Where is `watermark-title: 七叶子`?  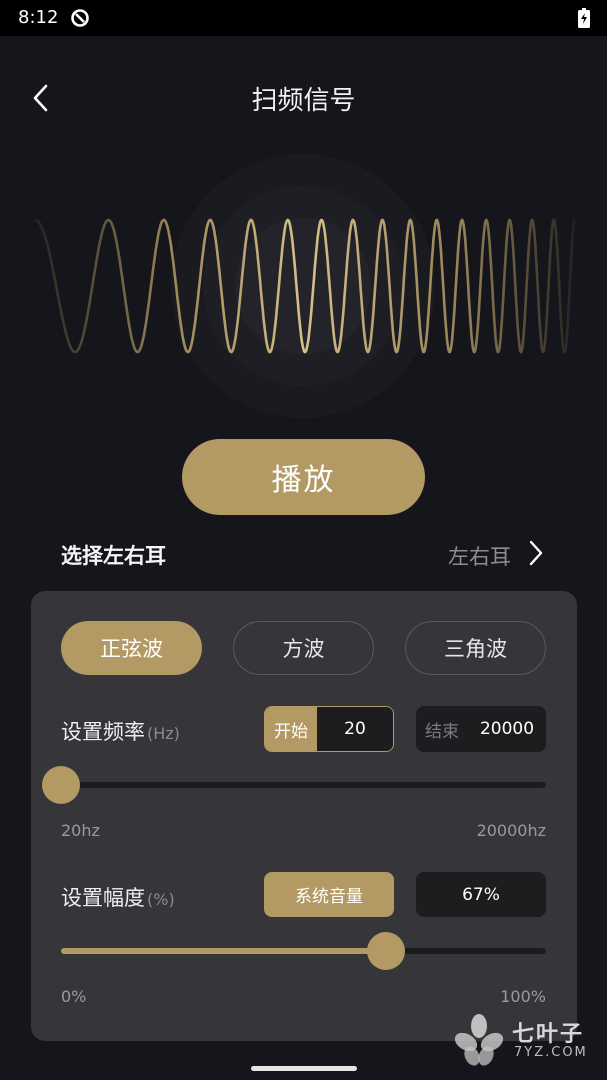 watermark-title: 七叶子 is located at coordinates (548, 1034).